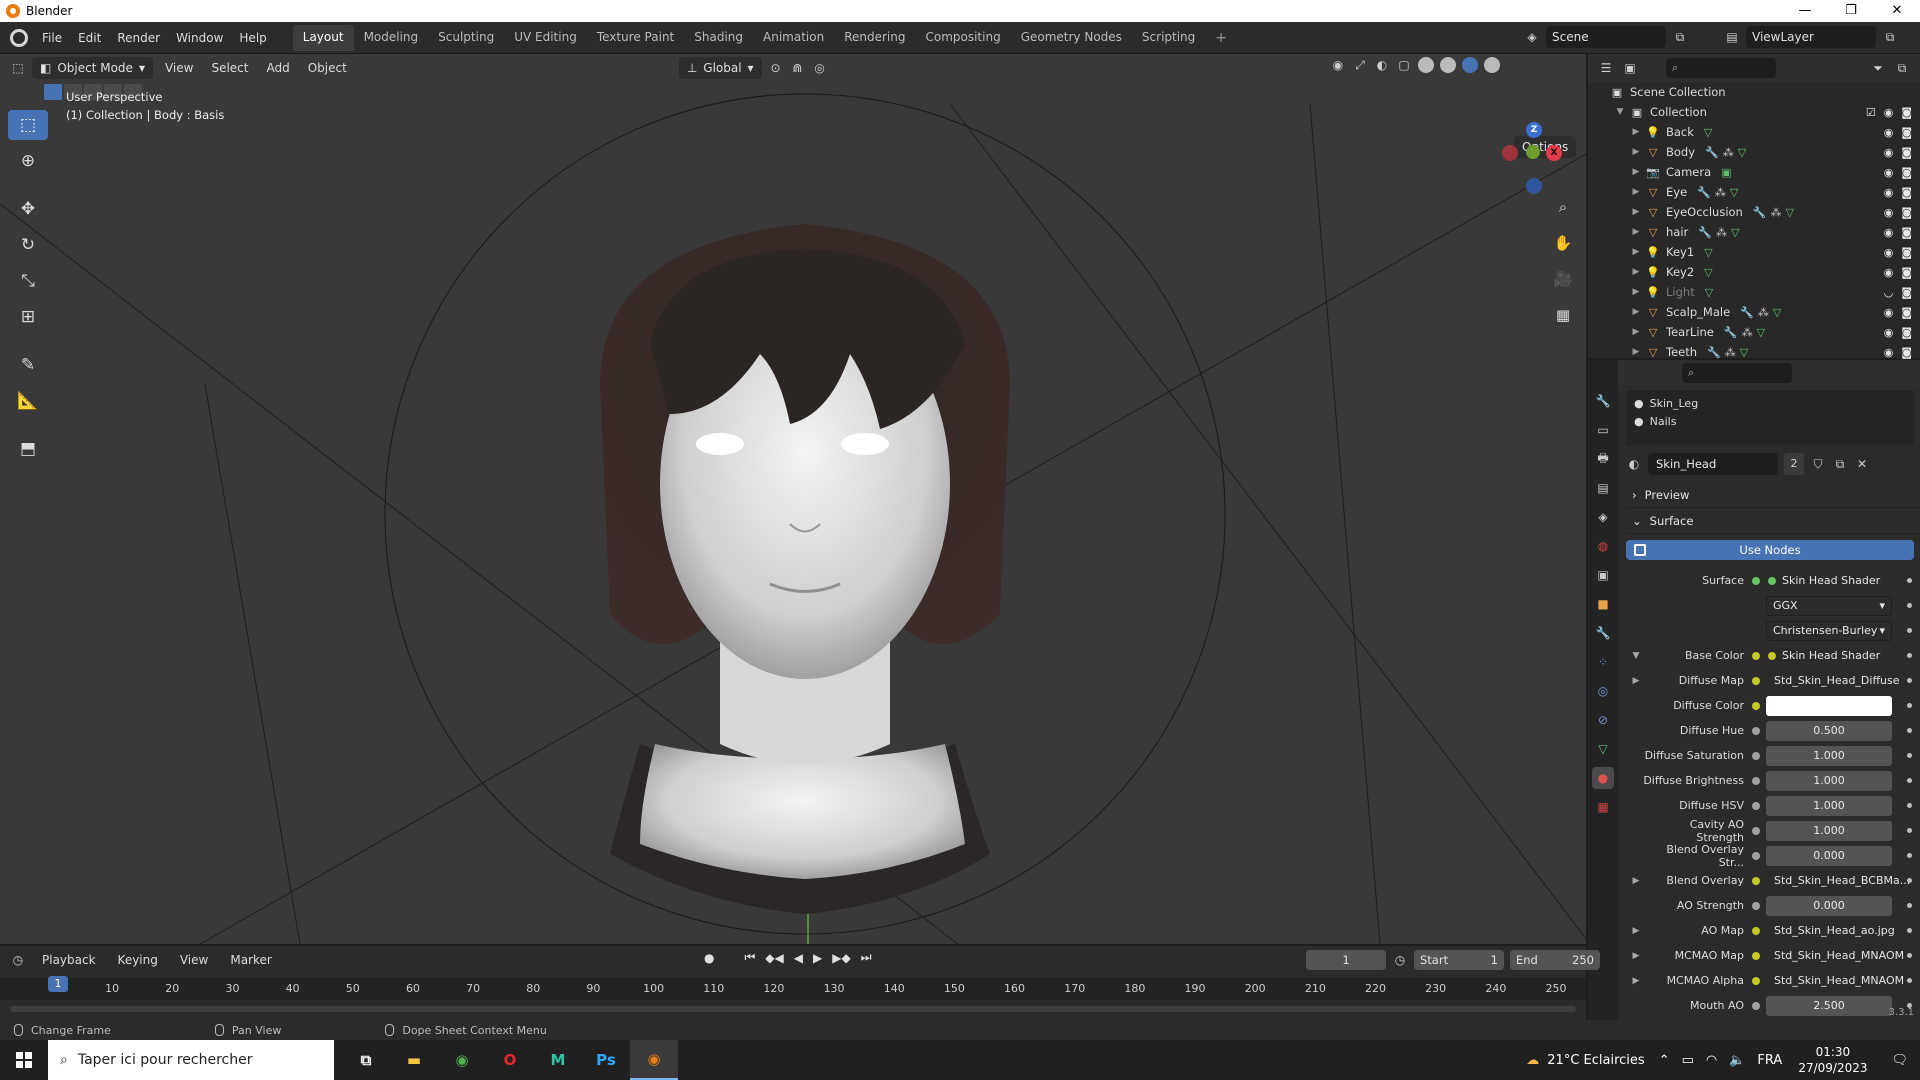  Describe the element at coordinates (1603, 430) in the screenshot. I see `render-tab-icon: ▭` at that location.